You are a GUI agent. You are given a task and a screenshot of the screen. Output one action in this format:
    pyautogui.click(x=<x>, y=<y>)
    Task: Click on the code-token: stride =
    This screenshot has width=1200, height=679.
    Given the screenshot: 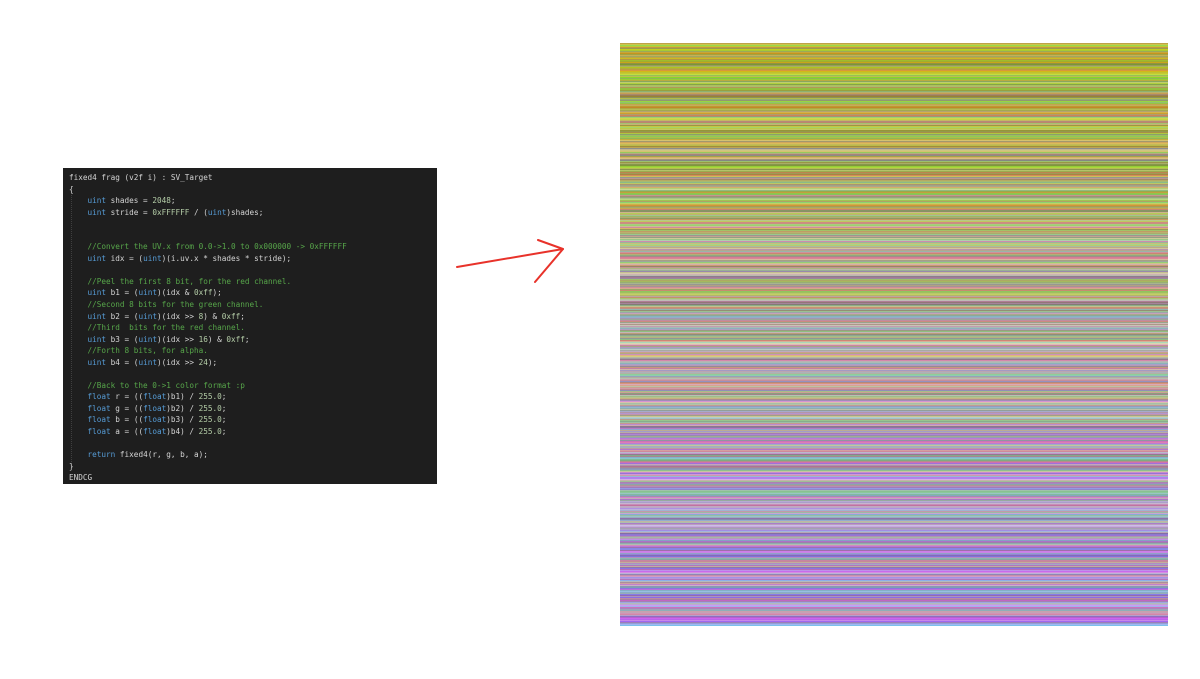 What is the action you would take?
    pyautogui.click(x=129, y=212)
    